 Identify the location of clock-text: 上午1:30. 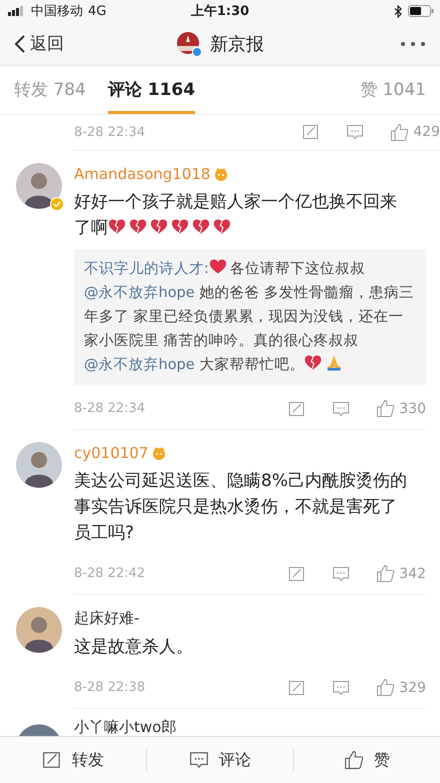
(220, 11).